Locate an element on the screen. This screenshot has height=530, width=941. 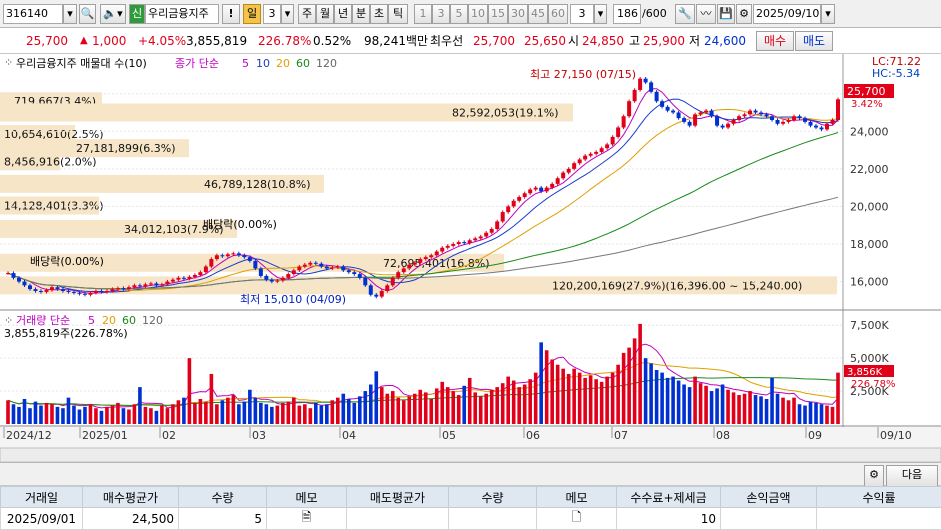
memo-sell-icon: 🗋 is located at coordinates (577, 519).